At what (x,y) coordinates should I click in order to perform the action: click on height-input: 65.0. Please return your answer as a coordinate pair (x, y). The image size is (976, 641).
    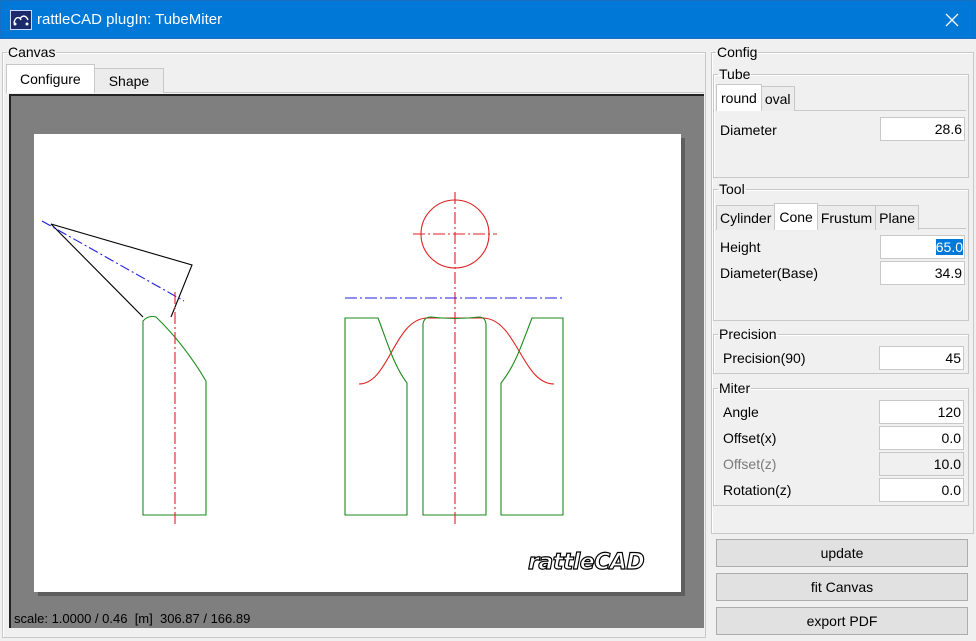
    Looking at the image, I should click on (922, 247).